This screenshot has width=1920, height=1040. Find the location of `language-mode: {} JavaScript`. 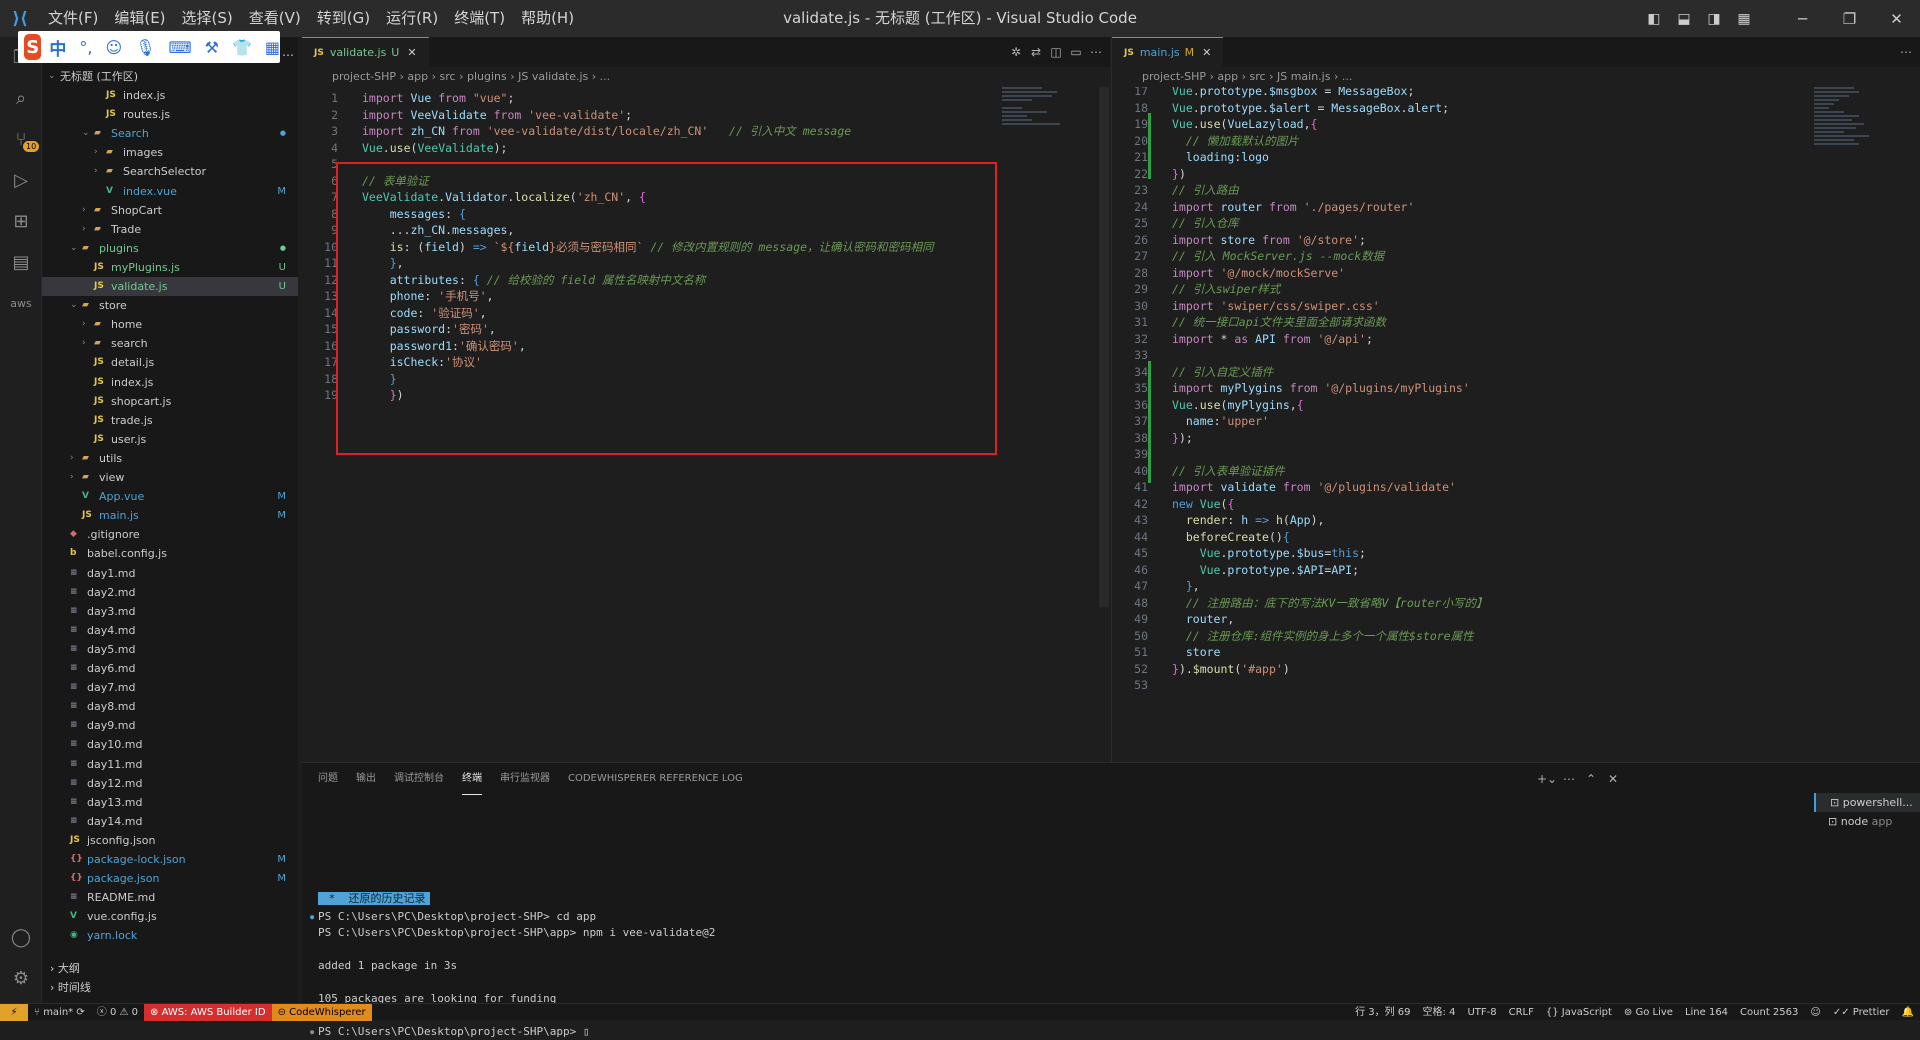

language-mode: {} JavaScript is located at coordinates (1579, 1012).